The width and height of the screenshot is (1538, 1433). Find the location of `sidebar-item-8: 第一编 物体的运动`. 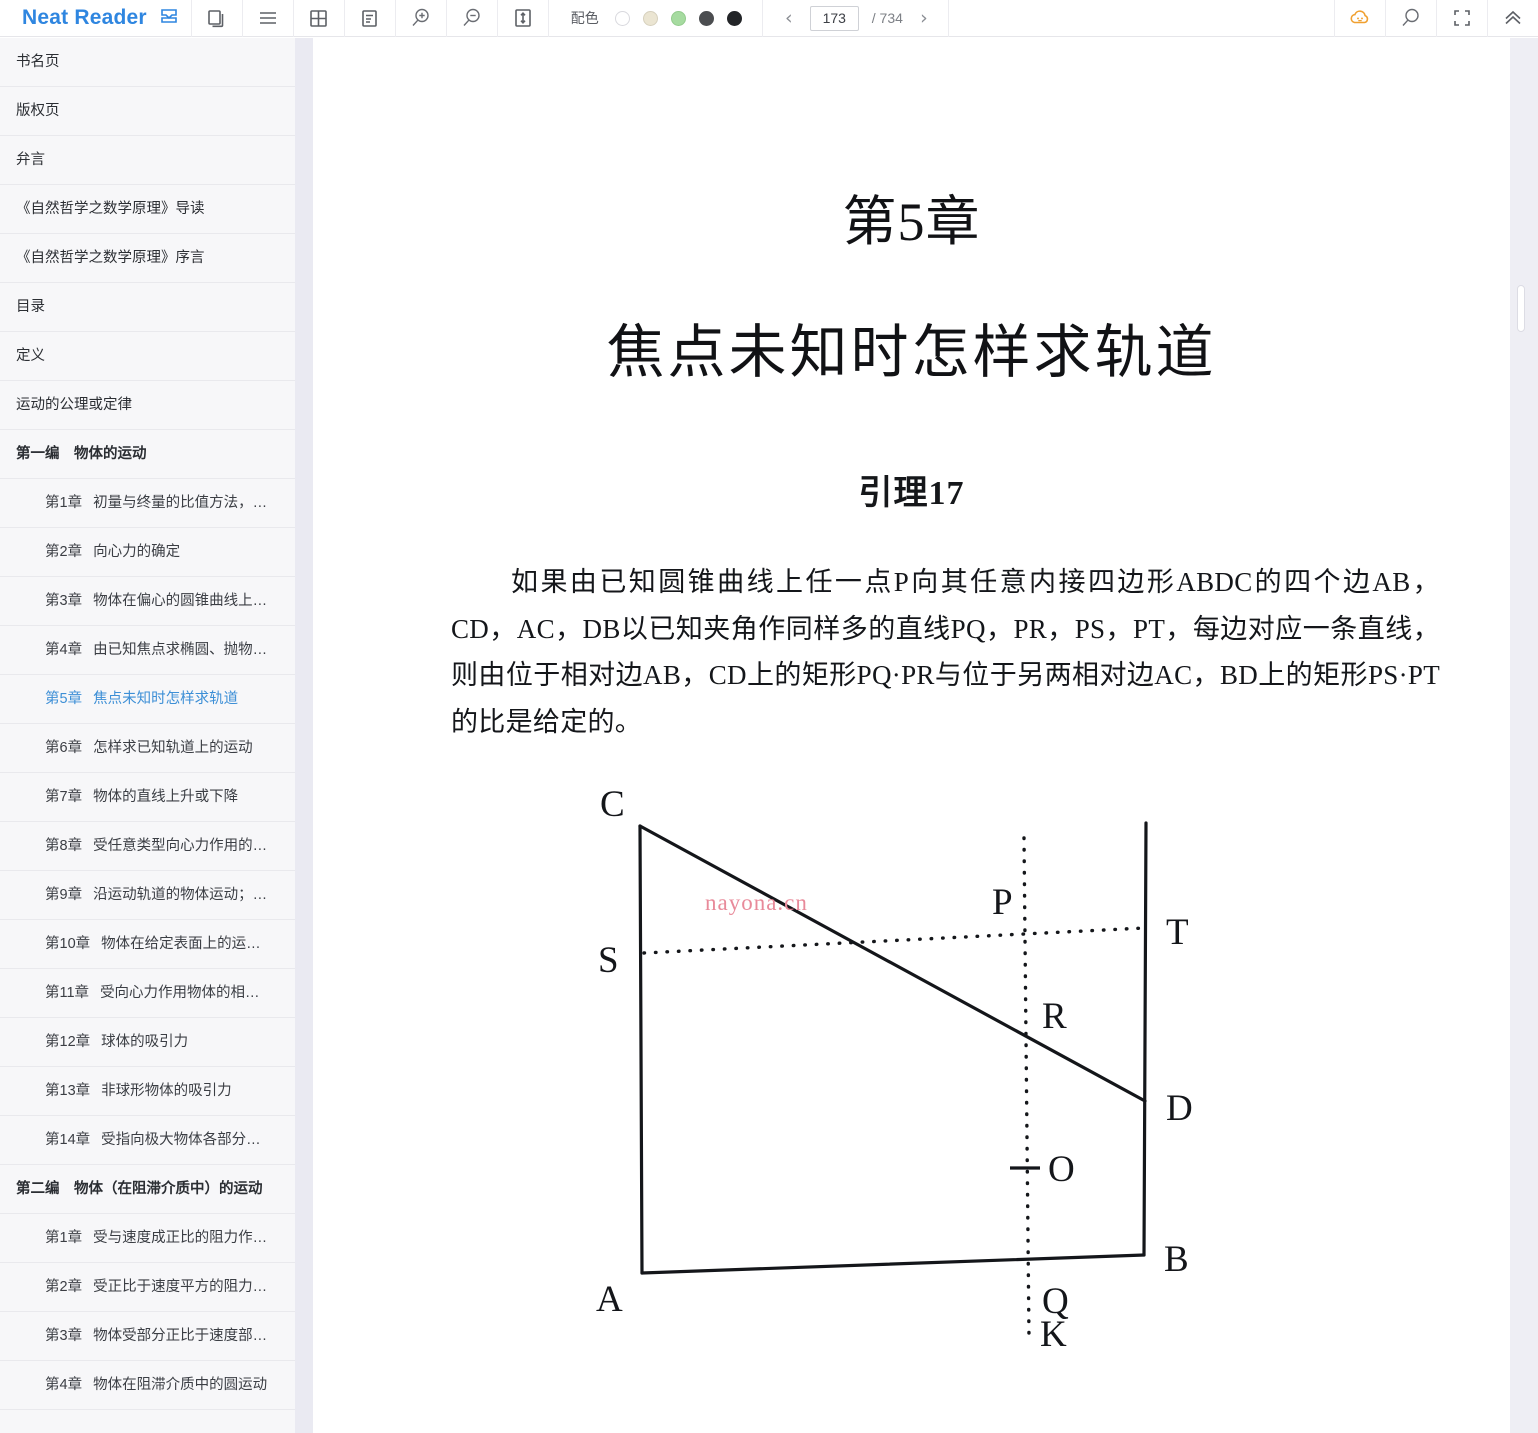

sidebar-item-8: 第一编 物体的运动 is located at coordinates (147, 454).